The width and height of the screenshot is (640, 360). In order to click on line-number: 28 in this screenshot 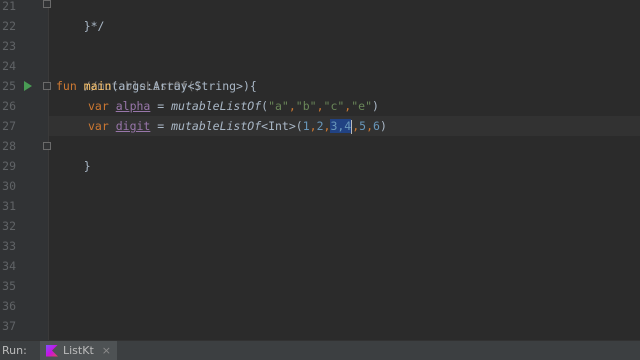, I will do `click(9, 146)`.